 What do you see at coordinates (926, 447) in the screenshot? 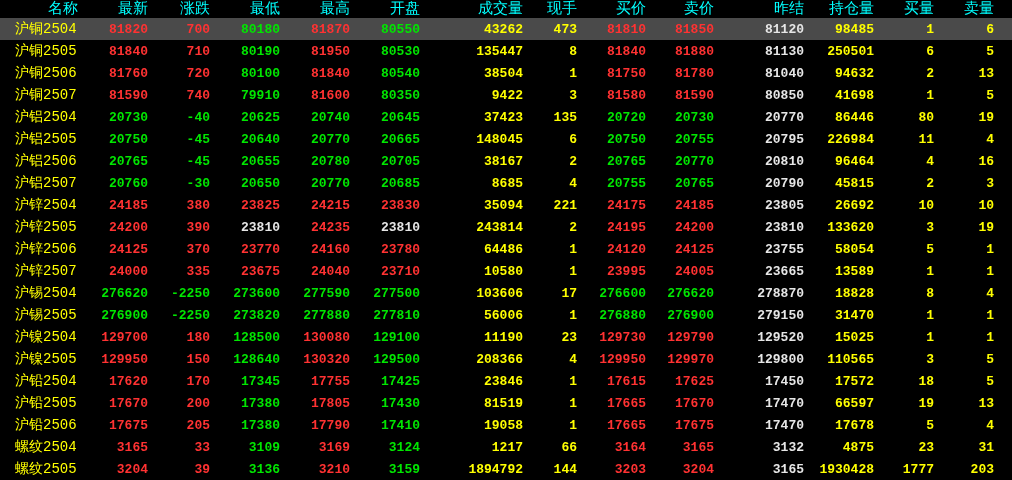
I see `table-cell: 23` at bounding box center [926, 447].